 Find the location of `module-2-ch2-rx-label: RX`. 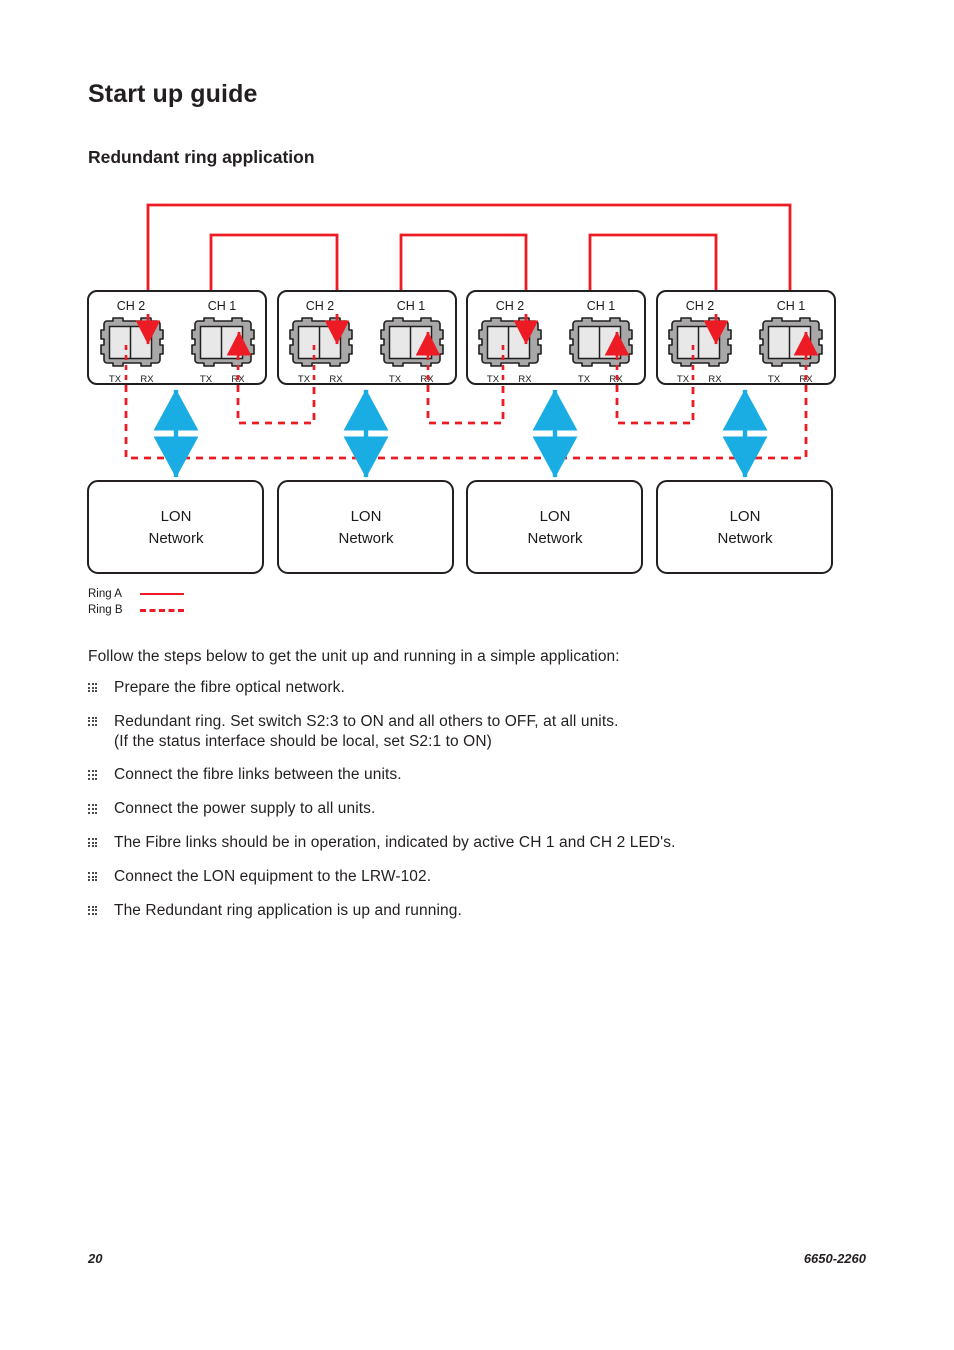

module-2-ch2-rx-label: RX is located at coordinates (336, 379).